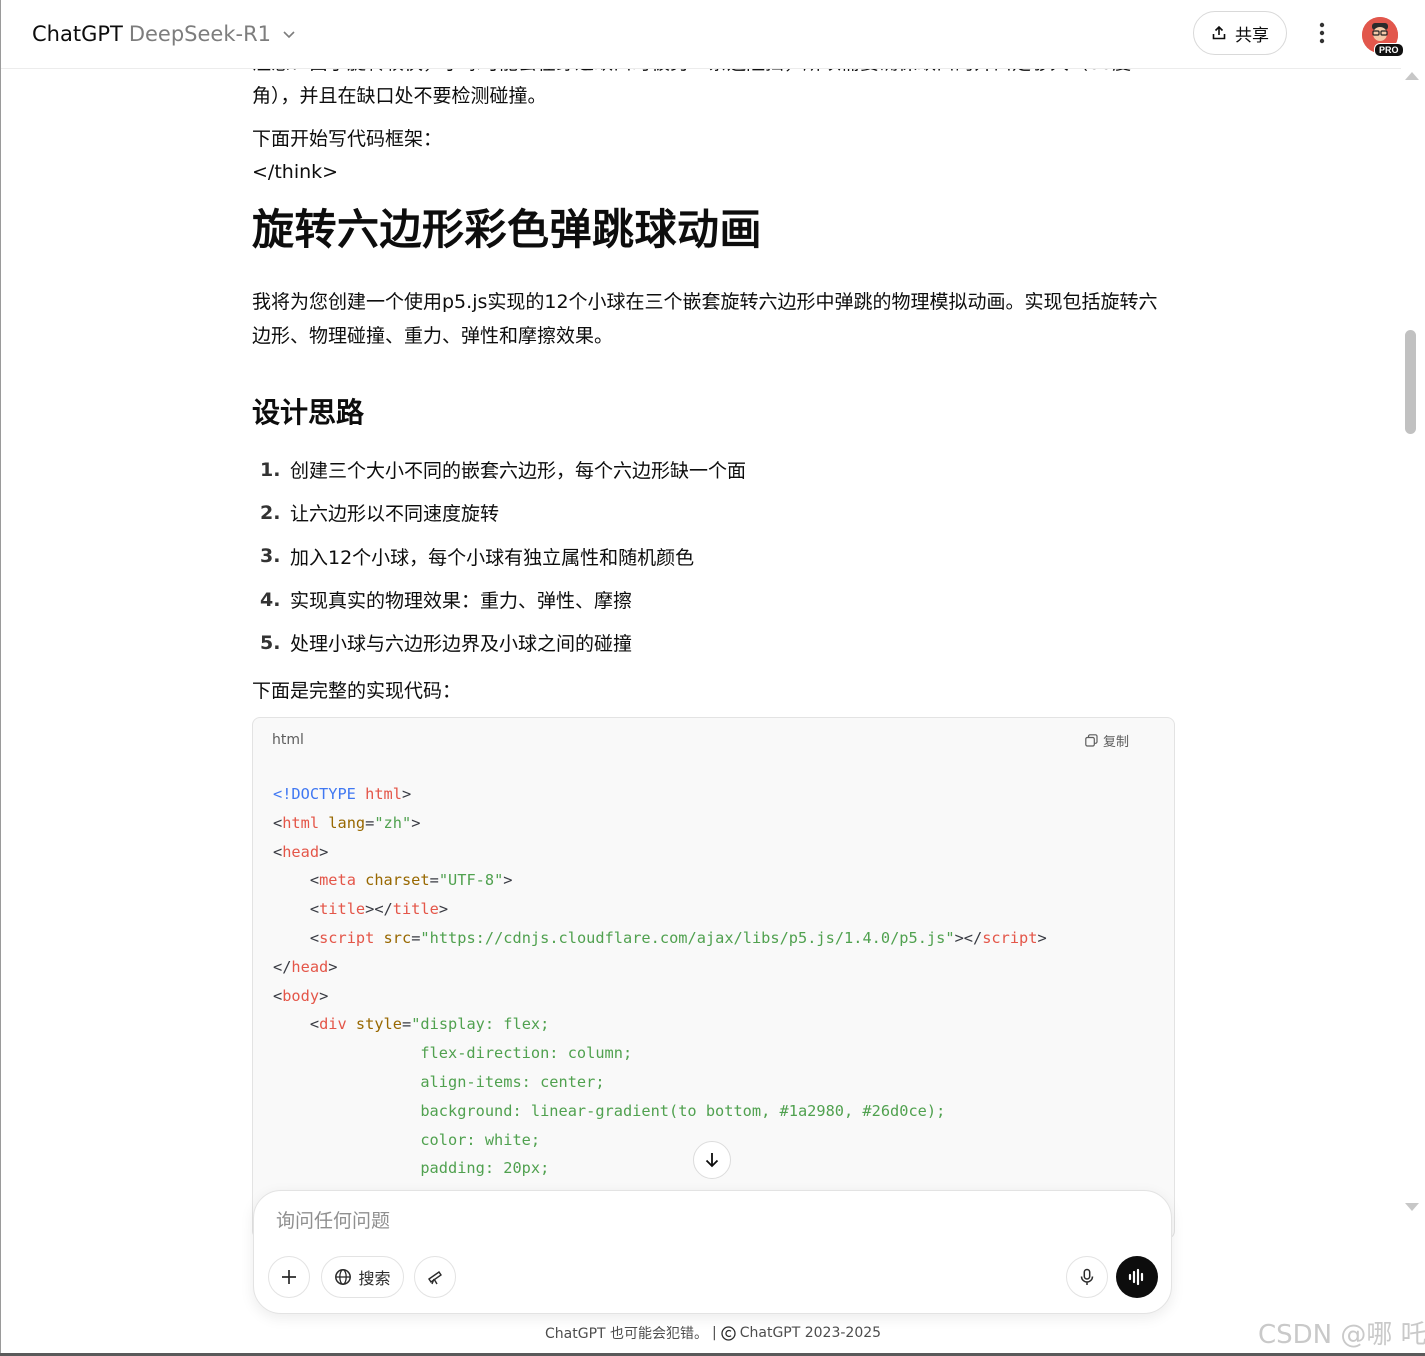  What do you see at coordinates (712, 1252) in the screenshot?
I see `composer: 搜索` at bounding box center [712, 1252].